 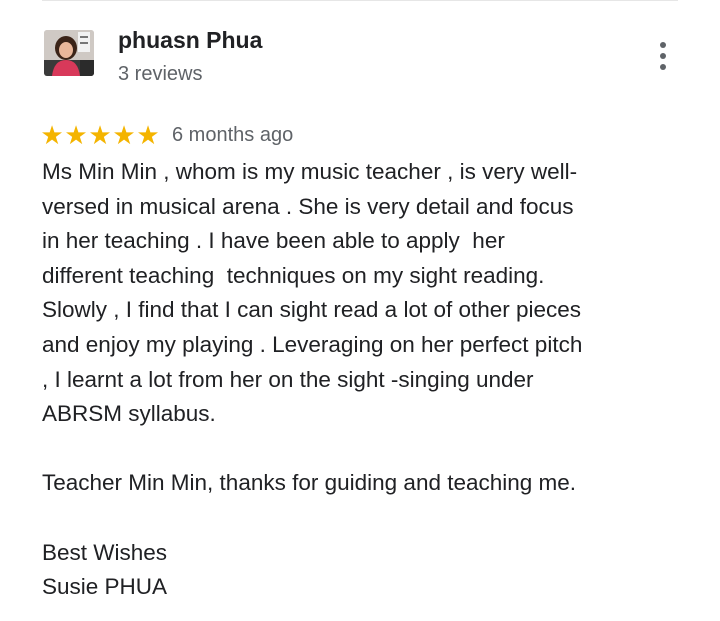 What do you see at coordinates (190, 40) in the screenshot?
I see `reviewer-name: phuasn Phua` at bounding box center [190, 40].